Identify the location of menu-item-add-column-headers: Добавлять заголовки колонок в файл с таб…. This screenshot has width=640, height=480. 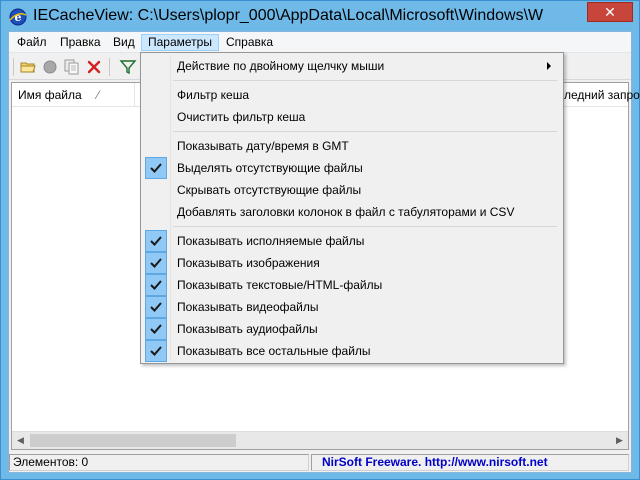
(352, 212).